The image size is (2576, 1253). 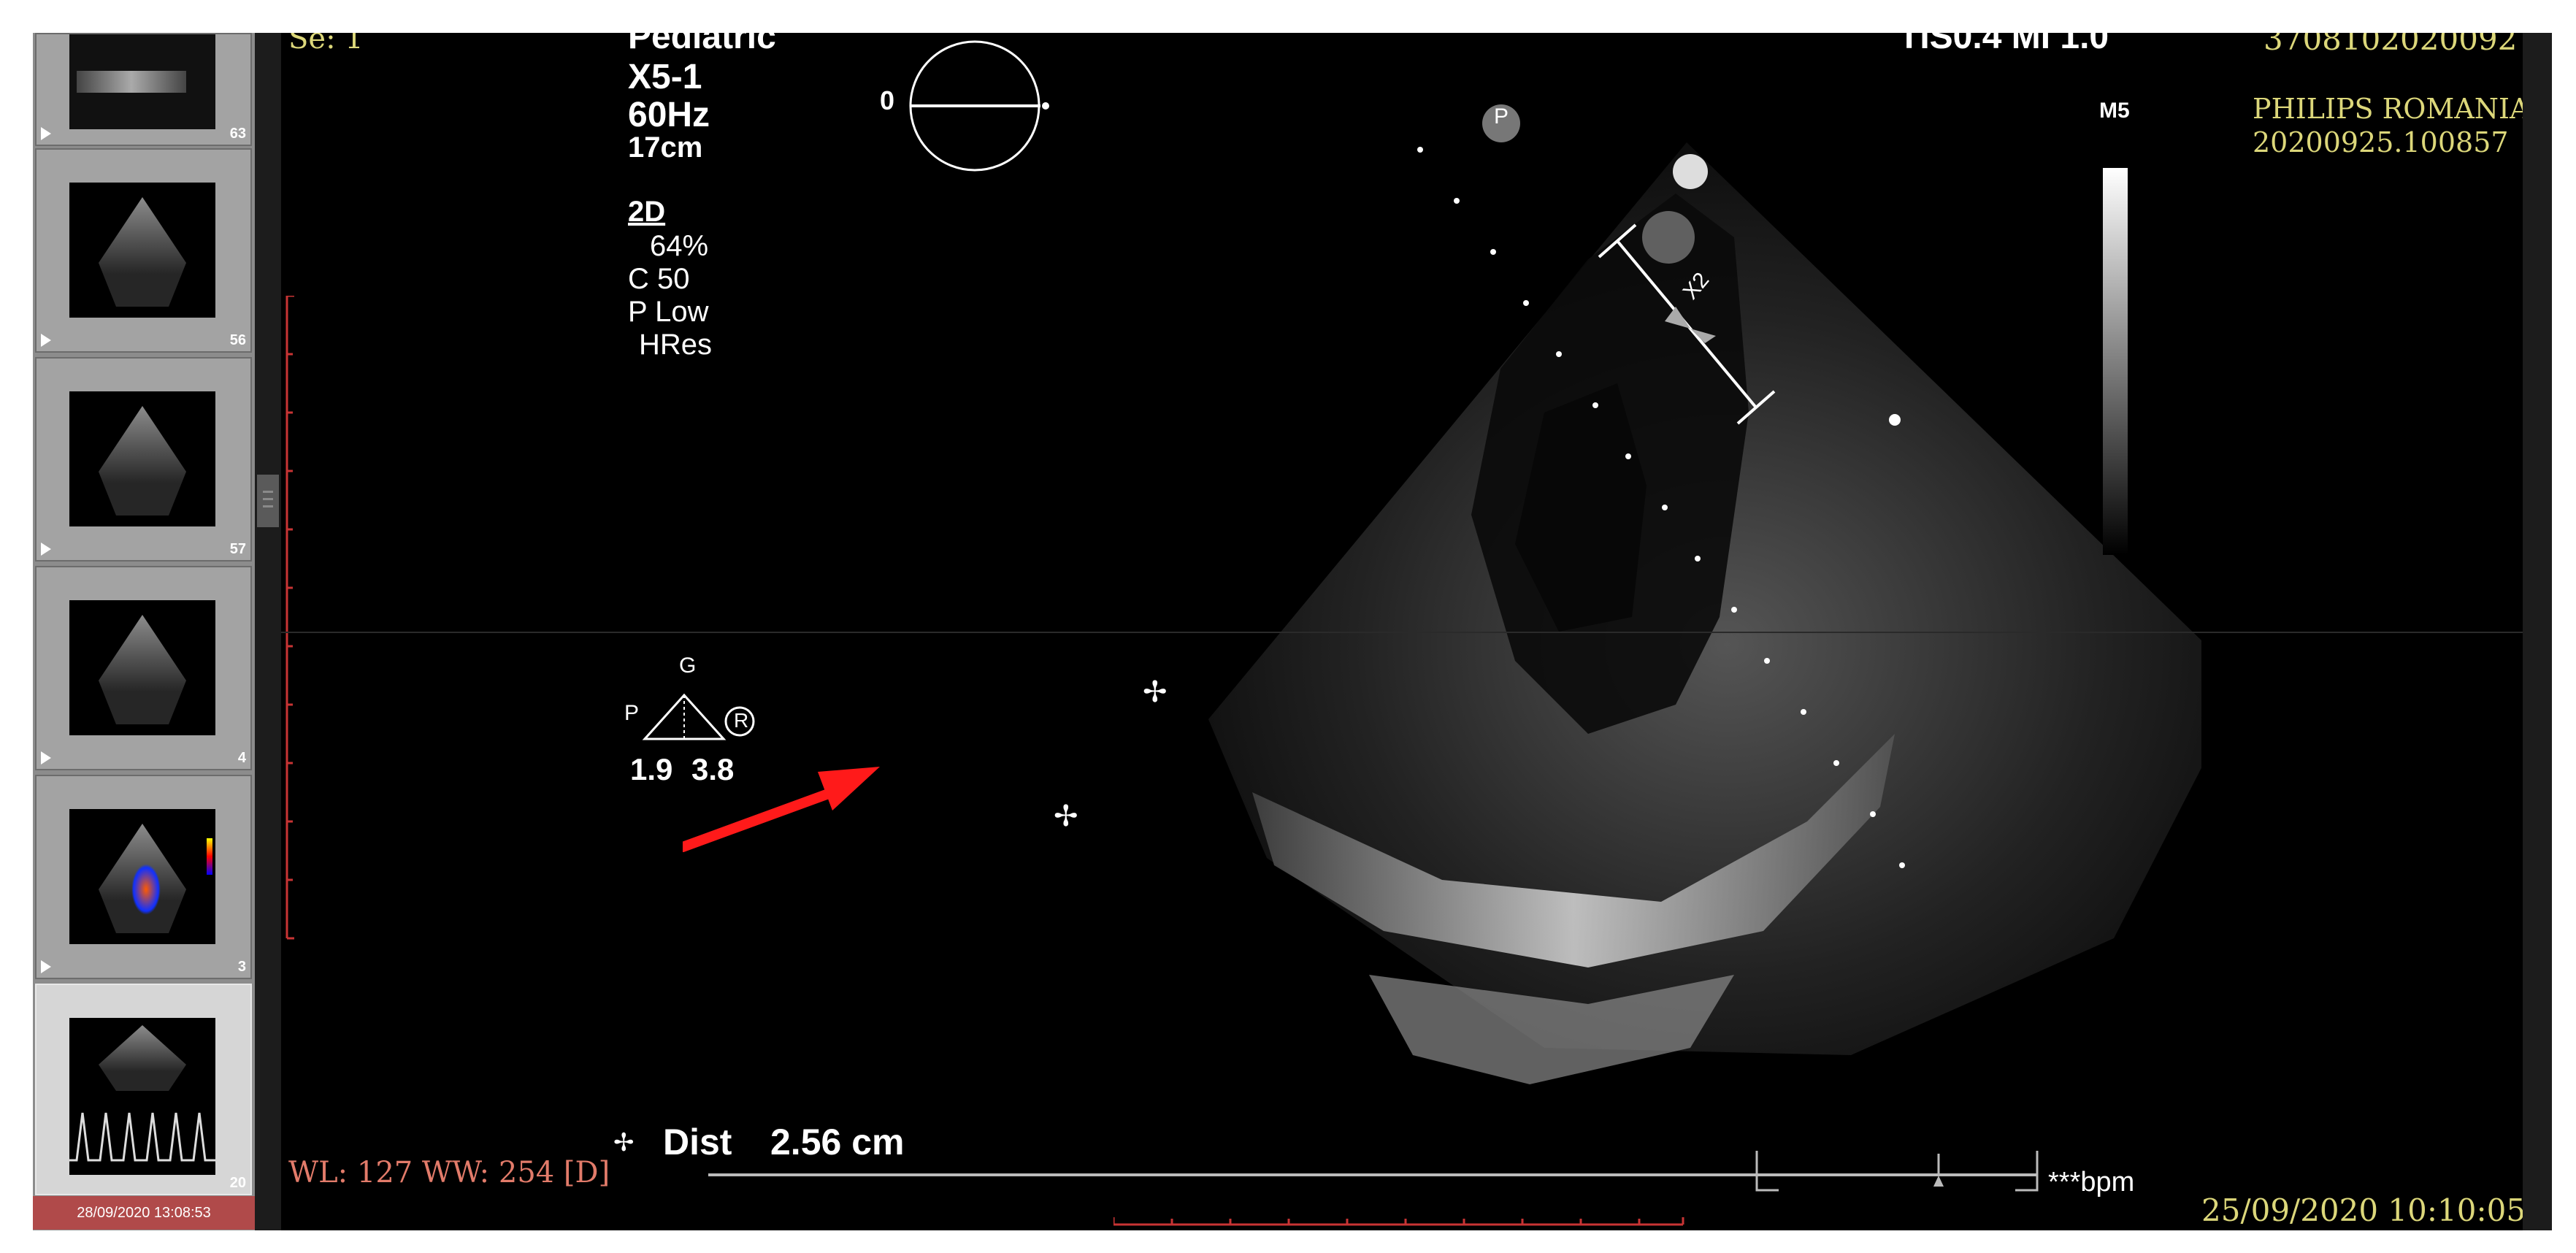 I want to click on depth-label: 17cm, so click(x=665, y=147).